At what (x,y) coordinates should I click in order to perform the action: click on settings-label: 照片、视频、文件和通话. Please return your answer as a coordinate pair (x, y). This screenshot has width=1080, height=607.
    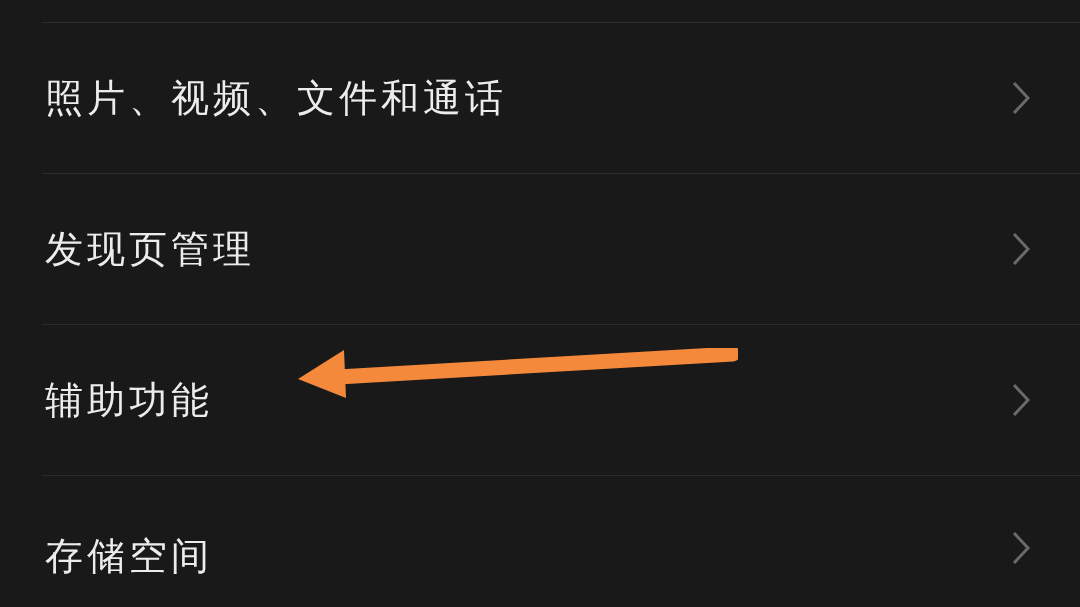
    Looking at the image, I should click on (276, 98).